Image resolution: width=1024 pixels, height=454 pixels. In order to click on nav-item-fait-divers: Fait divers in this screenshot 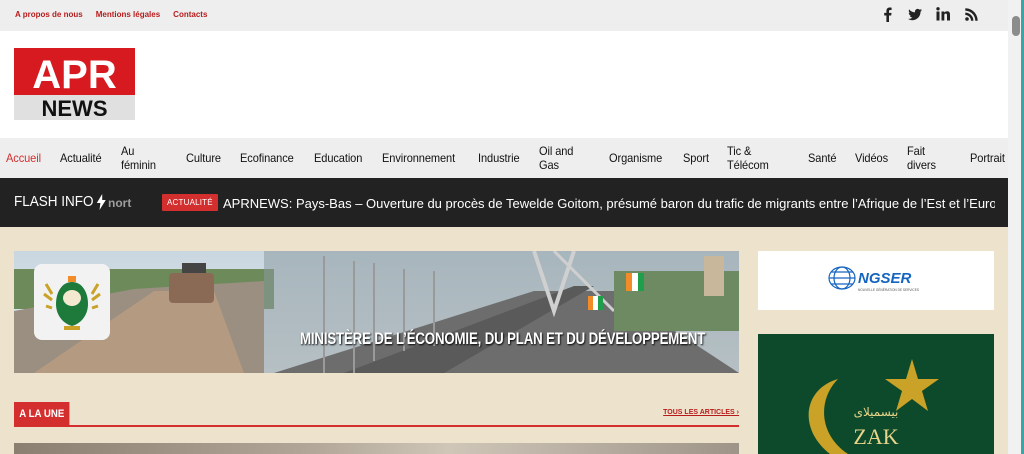, I will do `click(928, 158)`.